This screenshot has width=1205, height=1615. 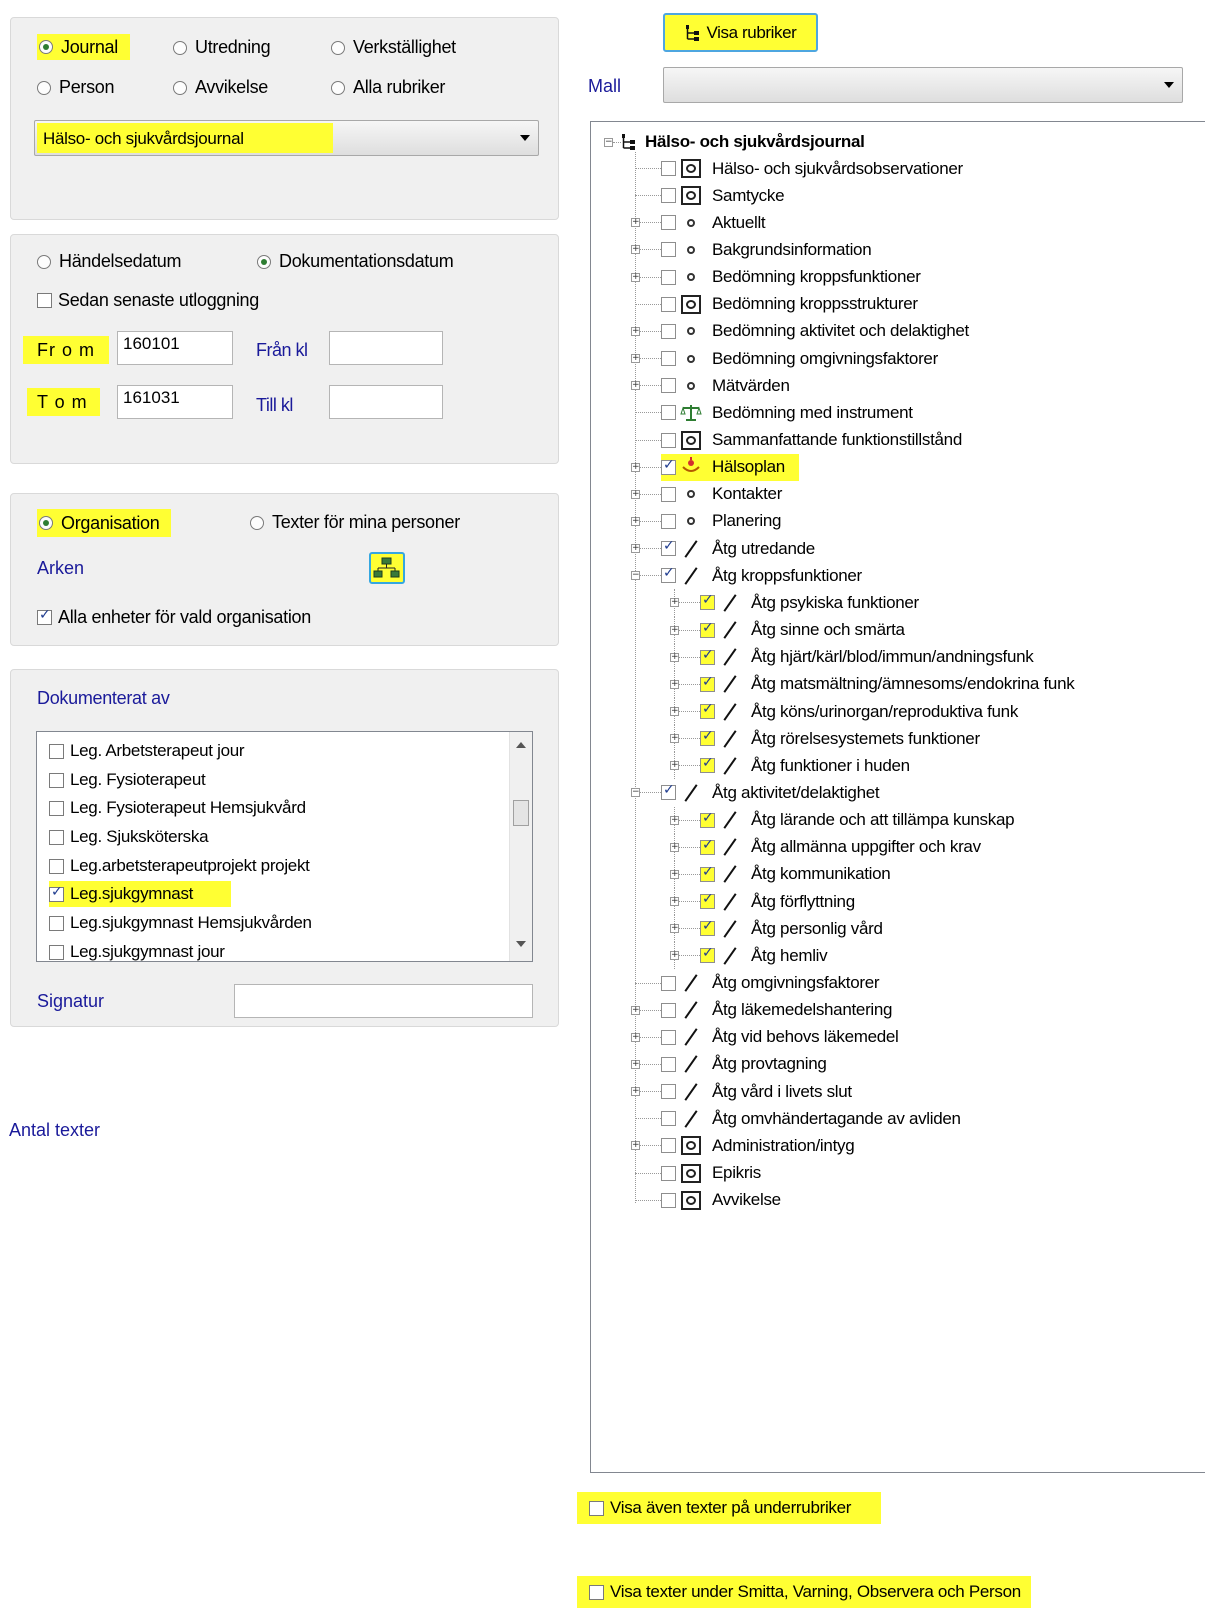 I want to click on org-tree-button, so click(x=387, y=568).